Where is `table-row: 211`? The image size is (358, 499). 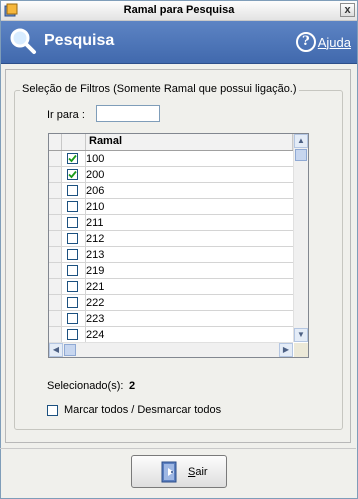 table-row: 211 is located at coordinates (171, 223).